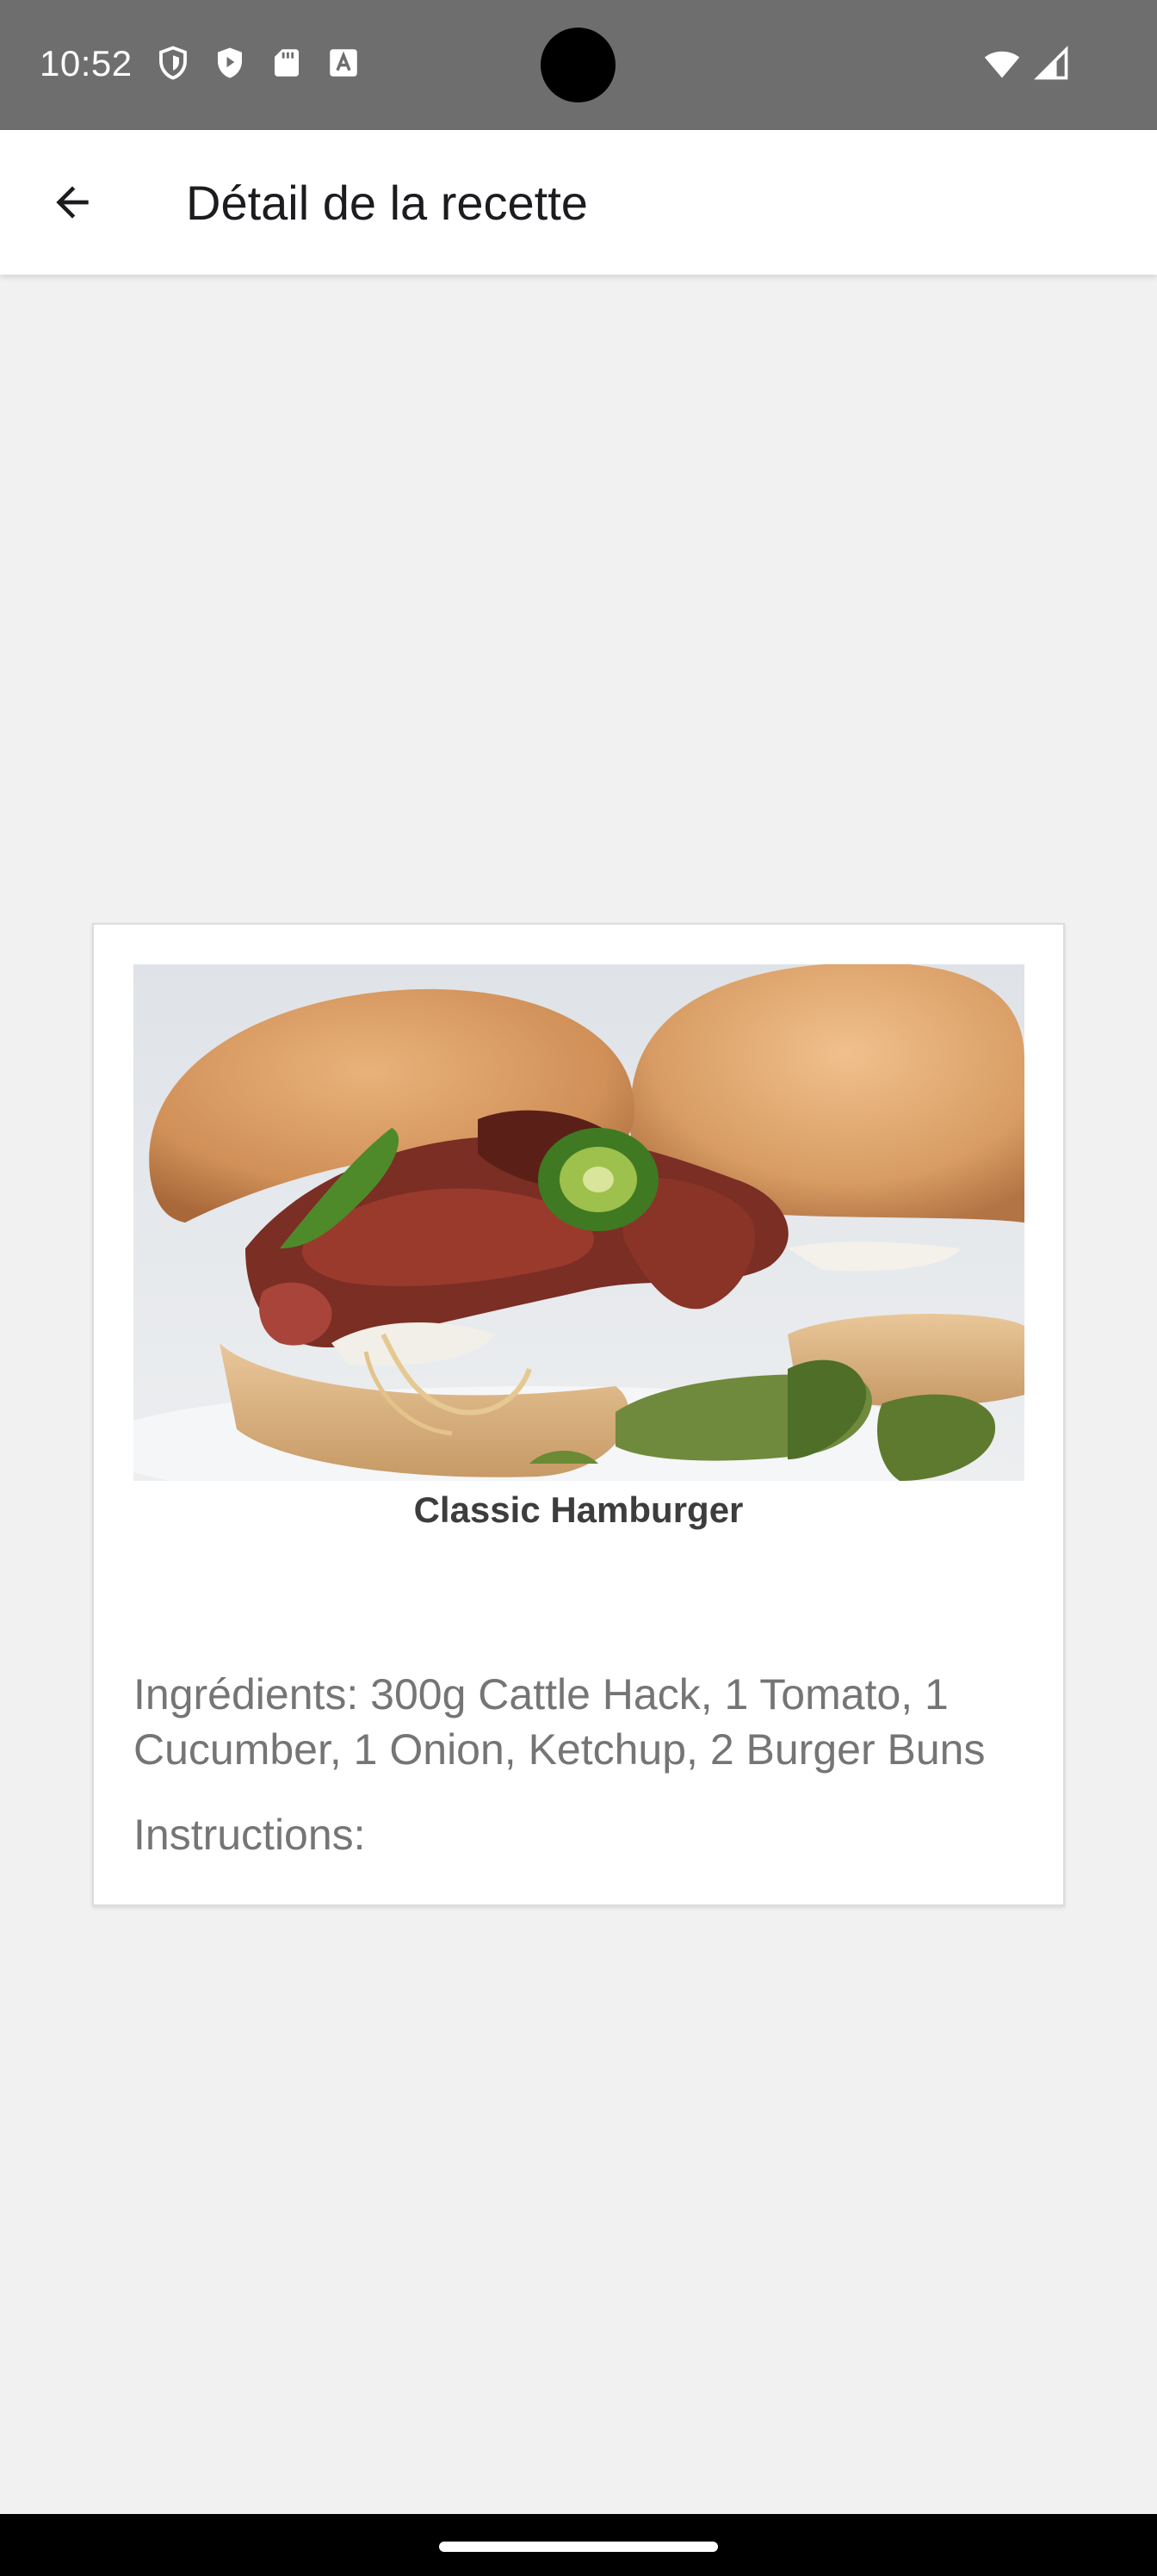 The width and height of the screenshot is (1157, 2576). Describe the element at coordinates (1027, 64) in the screenshot. I see `status-icons-right` at that location.